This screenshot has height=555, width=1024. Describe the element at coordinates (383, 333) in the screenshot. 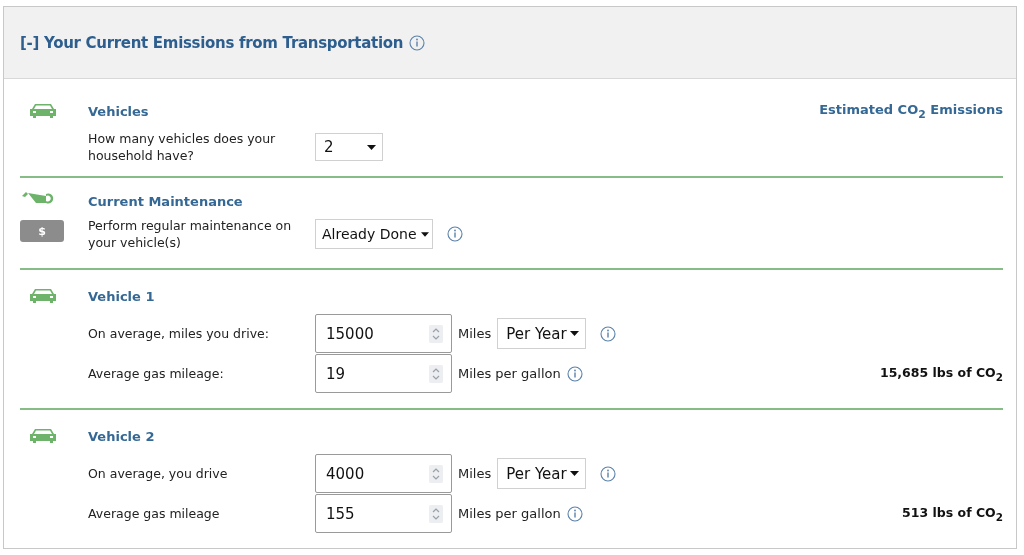

I see `number-input: 15000` at that location.